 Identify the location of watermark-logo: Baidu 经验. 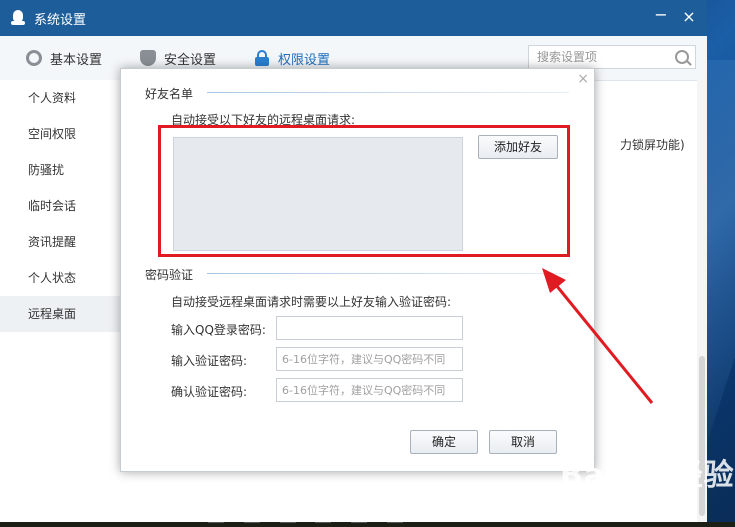
(647, 475).